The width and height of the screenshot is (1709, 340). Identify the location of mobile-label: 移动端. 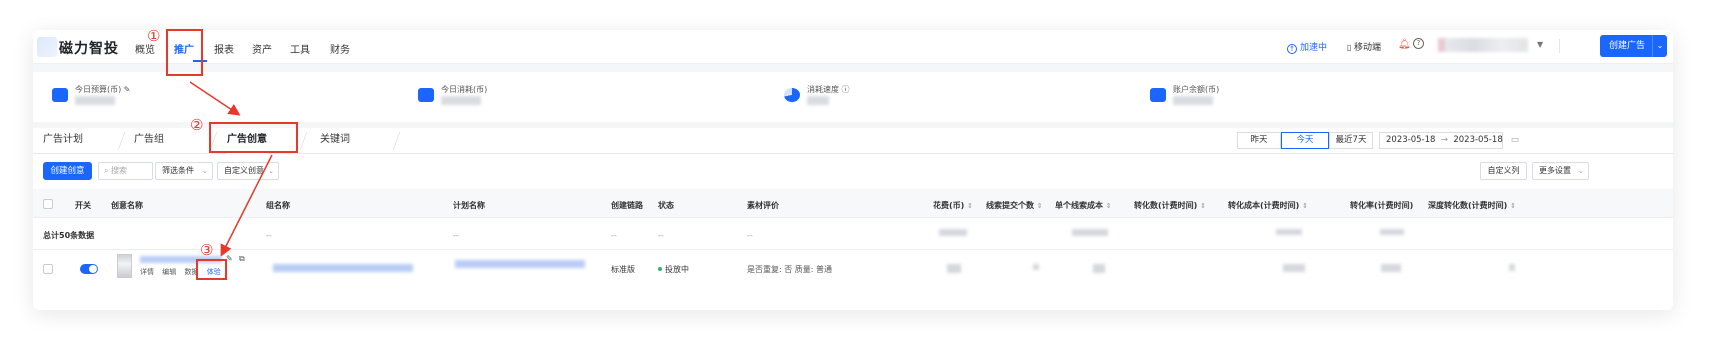
(1367, 48).